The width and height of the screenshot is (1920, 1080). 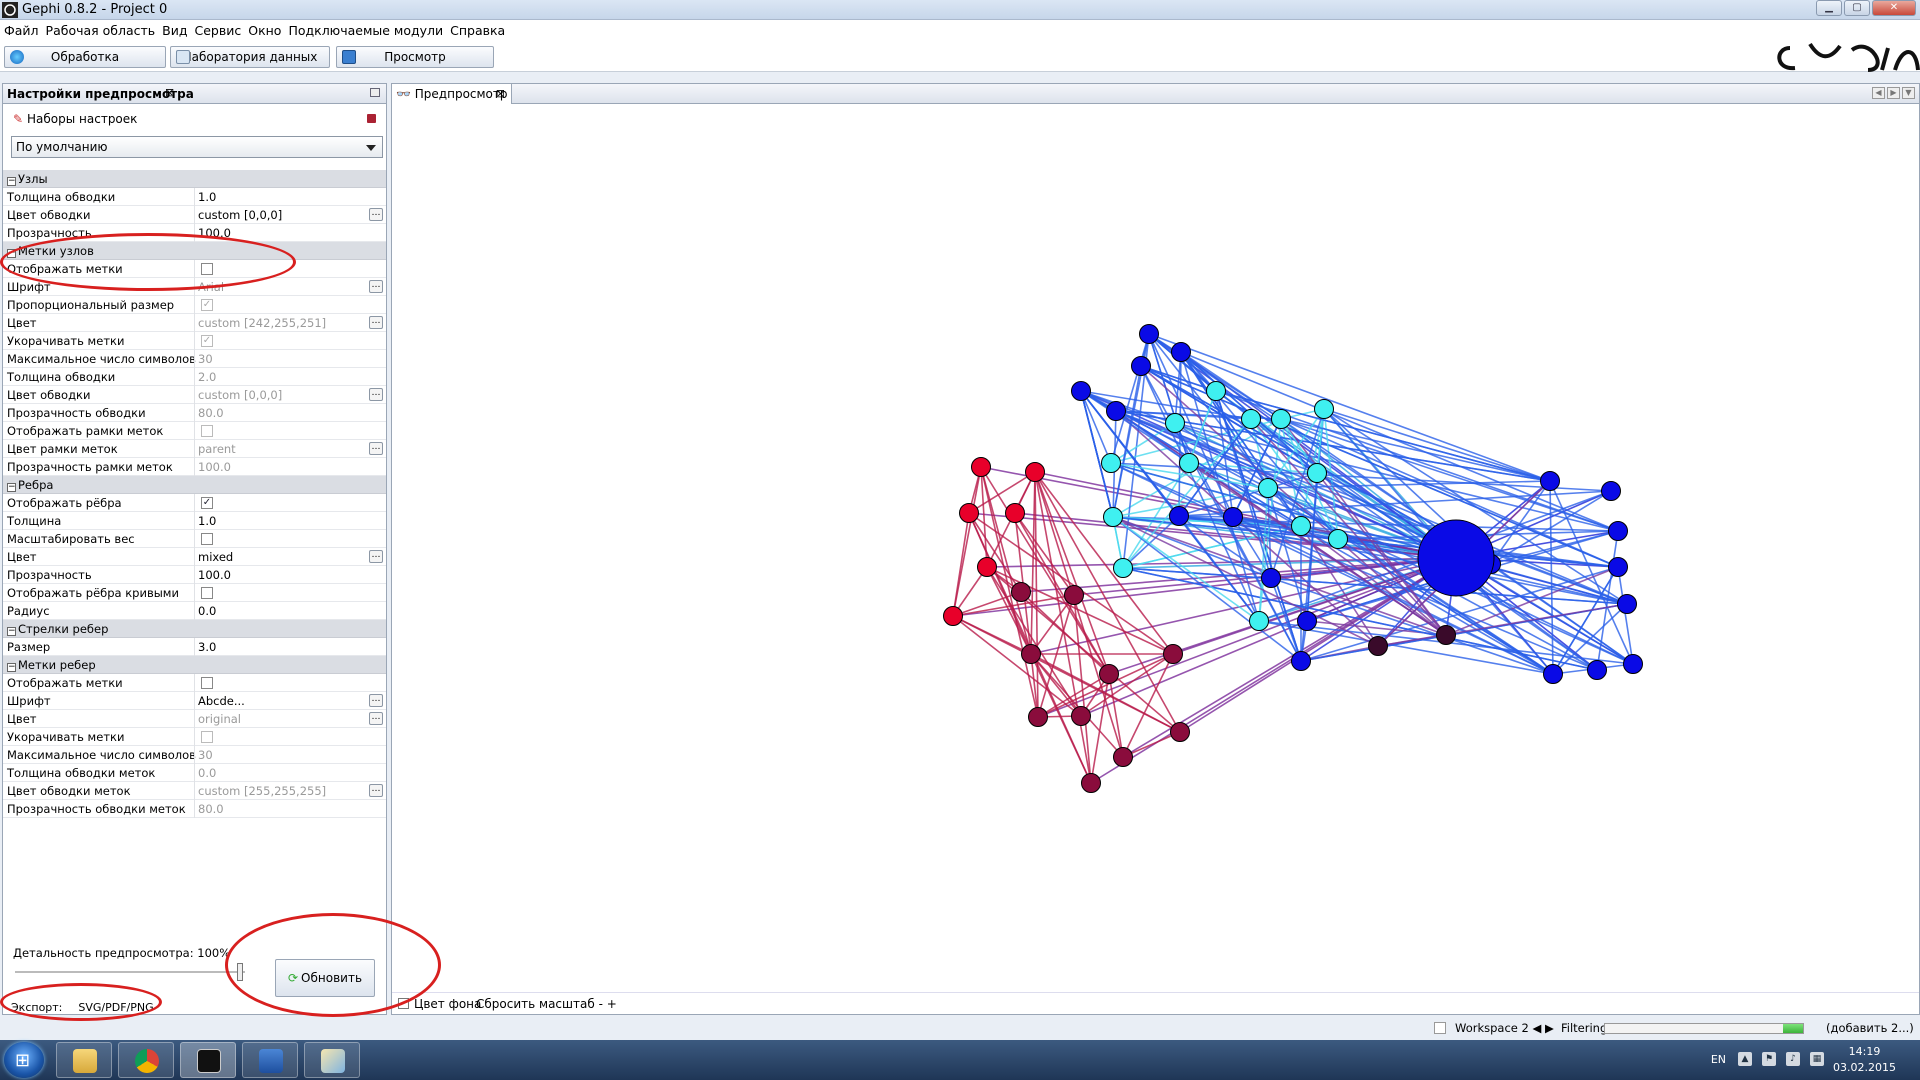 I want to click on menu-help: Справка, so click(x=481, y=30).